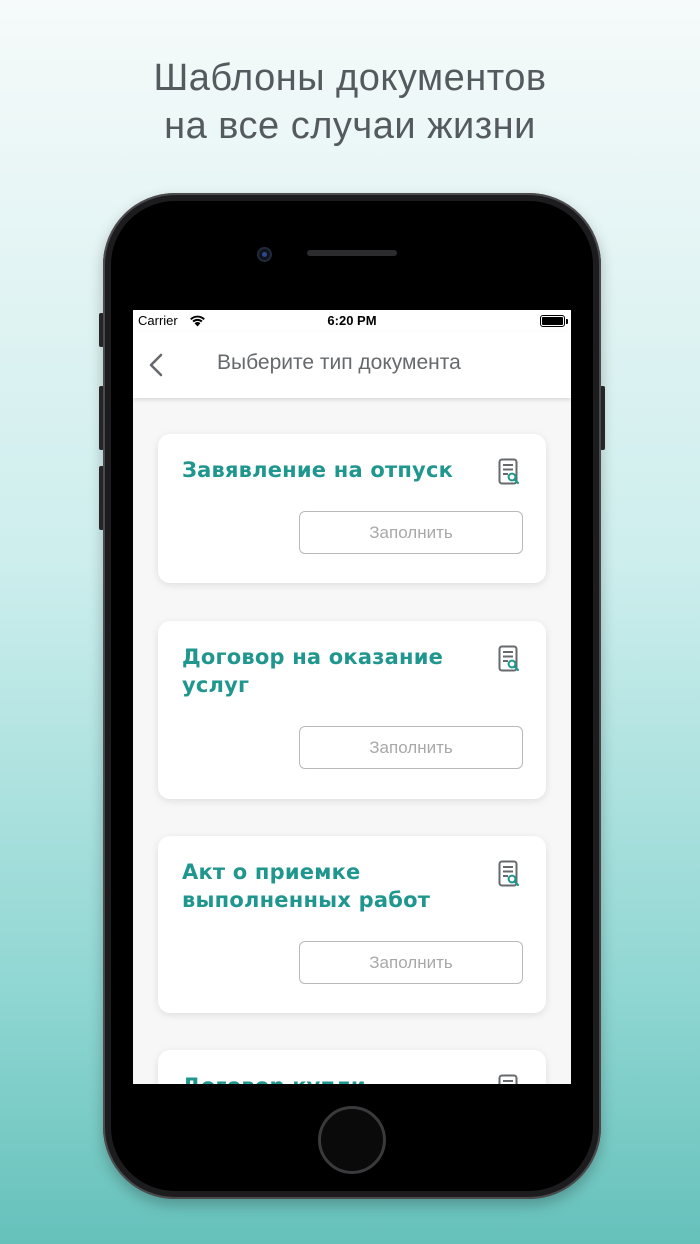  Describe the element at coordinates (350, 78) in the screenshot. I see `headline-line-1: Шаблоны документов` at that location.